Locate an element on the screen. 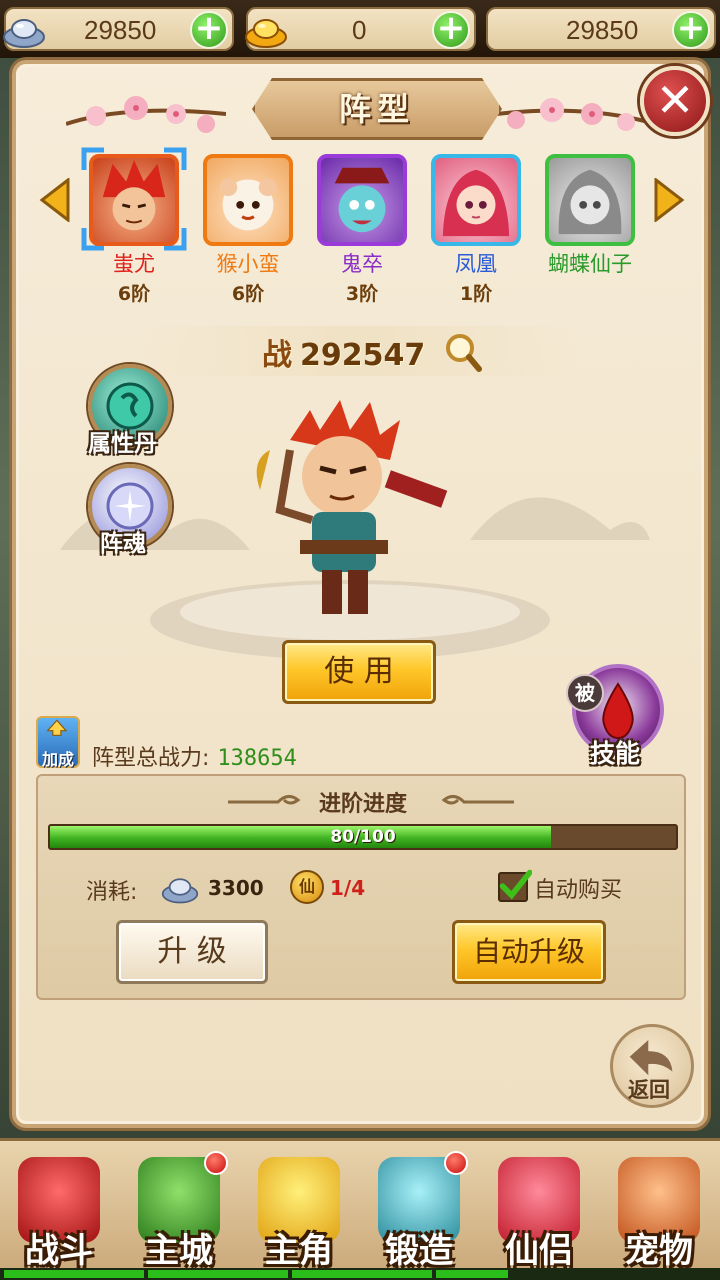  nav-label: 主城 is located at coordinates (179, 1251).